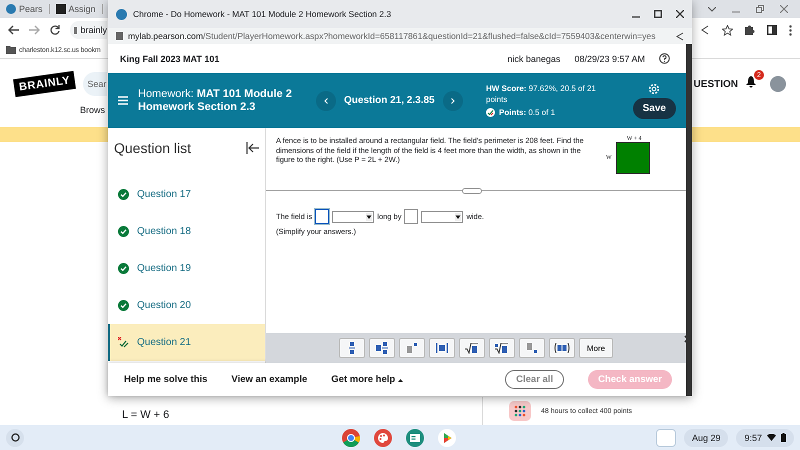  Describe the element at coordinates (760, 9) in the screenshot. I see `restore-icon` at that location.